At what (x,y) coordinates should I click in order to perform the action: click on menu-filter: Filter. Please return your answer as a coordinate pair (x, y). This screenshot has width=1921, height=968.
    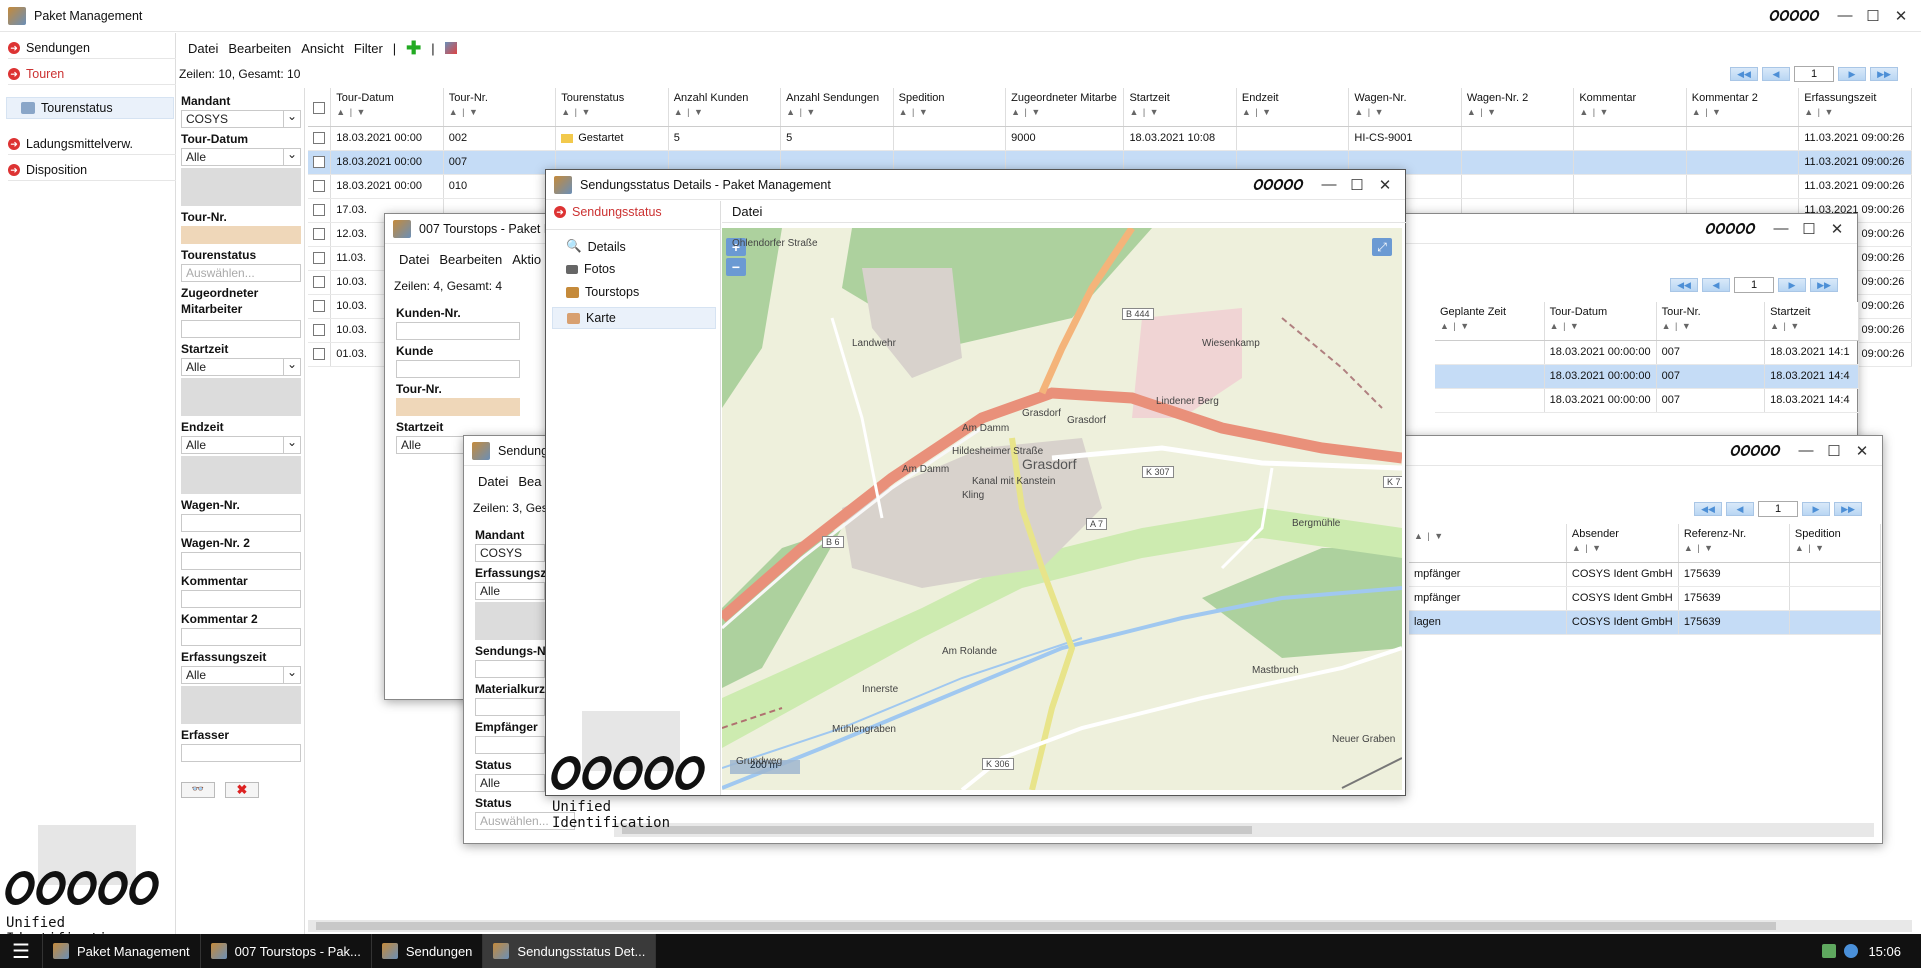
    Looking at the image, I should click on (368, 48).